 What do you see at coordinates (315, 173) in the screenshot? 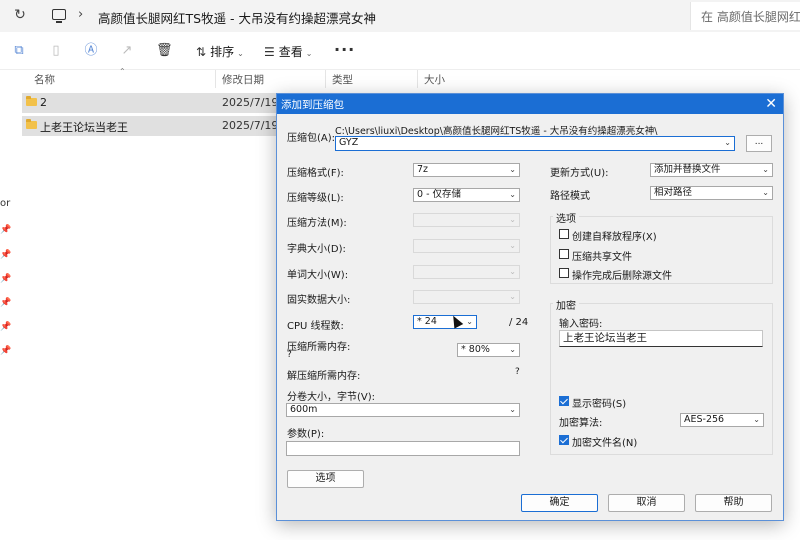
I see `format-label: 压缩格式(F):` at bounding box center [315, 173].